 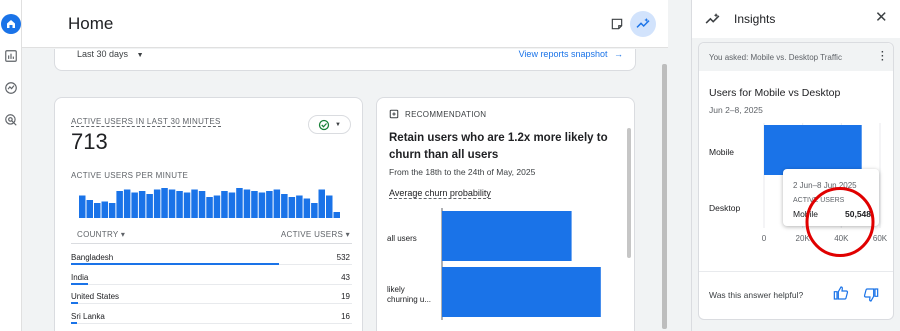 I want to click on recommendation-label: RECOMMENDATION, so click(x=446, y=114).